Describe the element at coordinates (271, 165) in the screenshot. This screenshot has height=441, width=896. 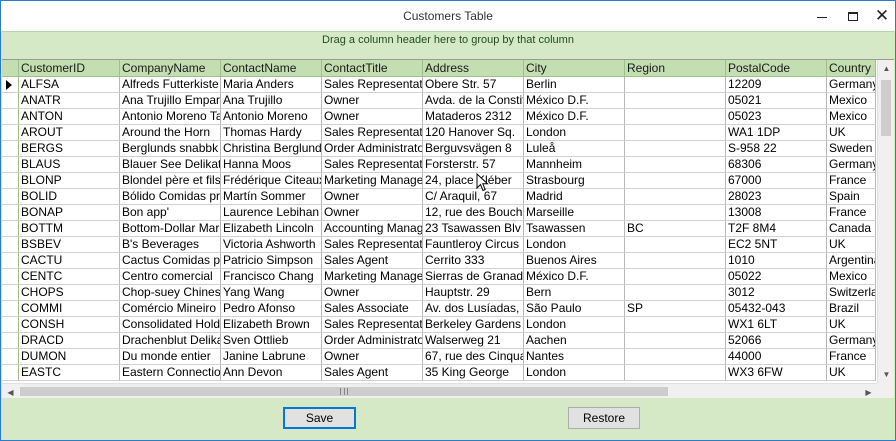
I see `cell-contact-name: Hanna Moos` at that location.